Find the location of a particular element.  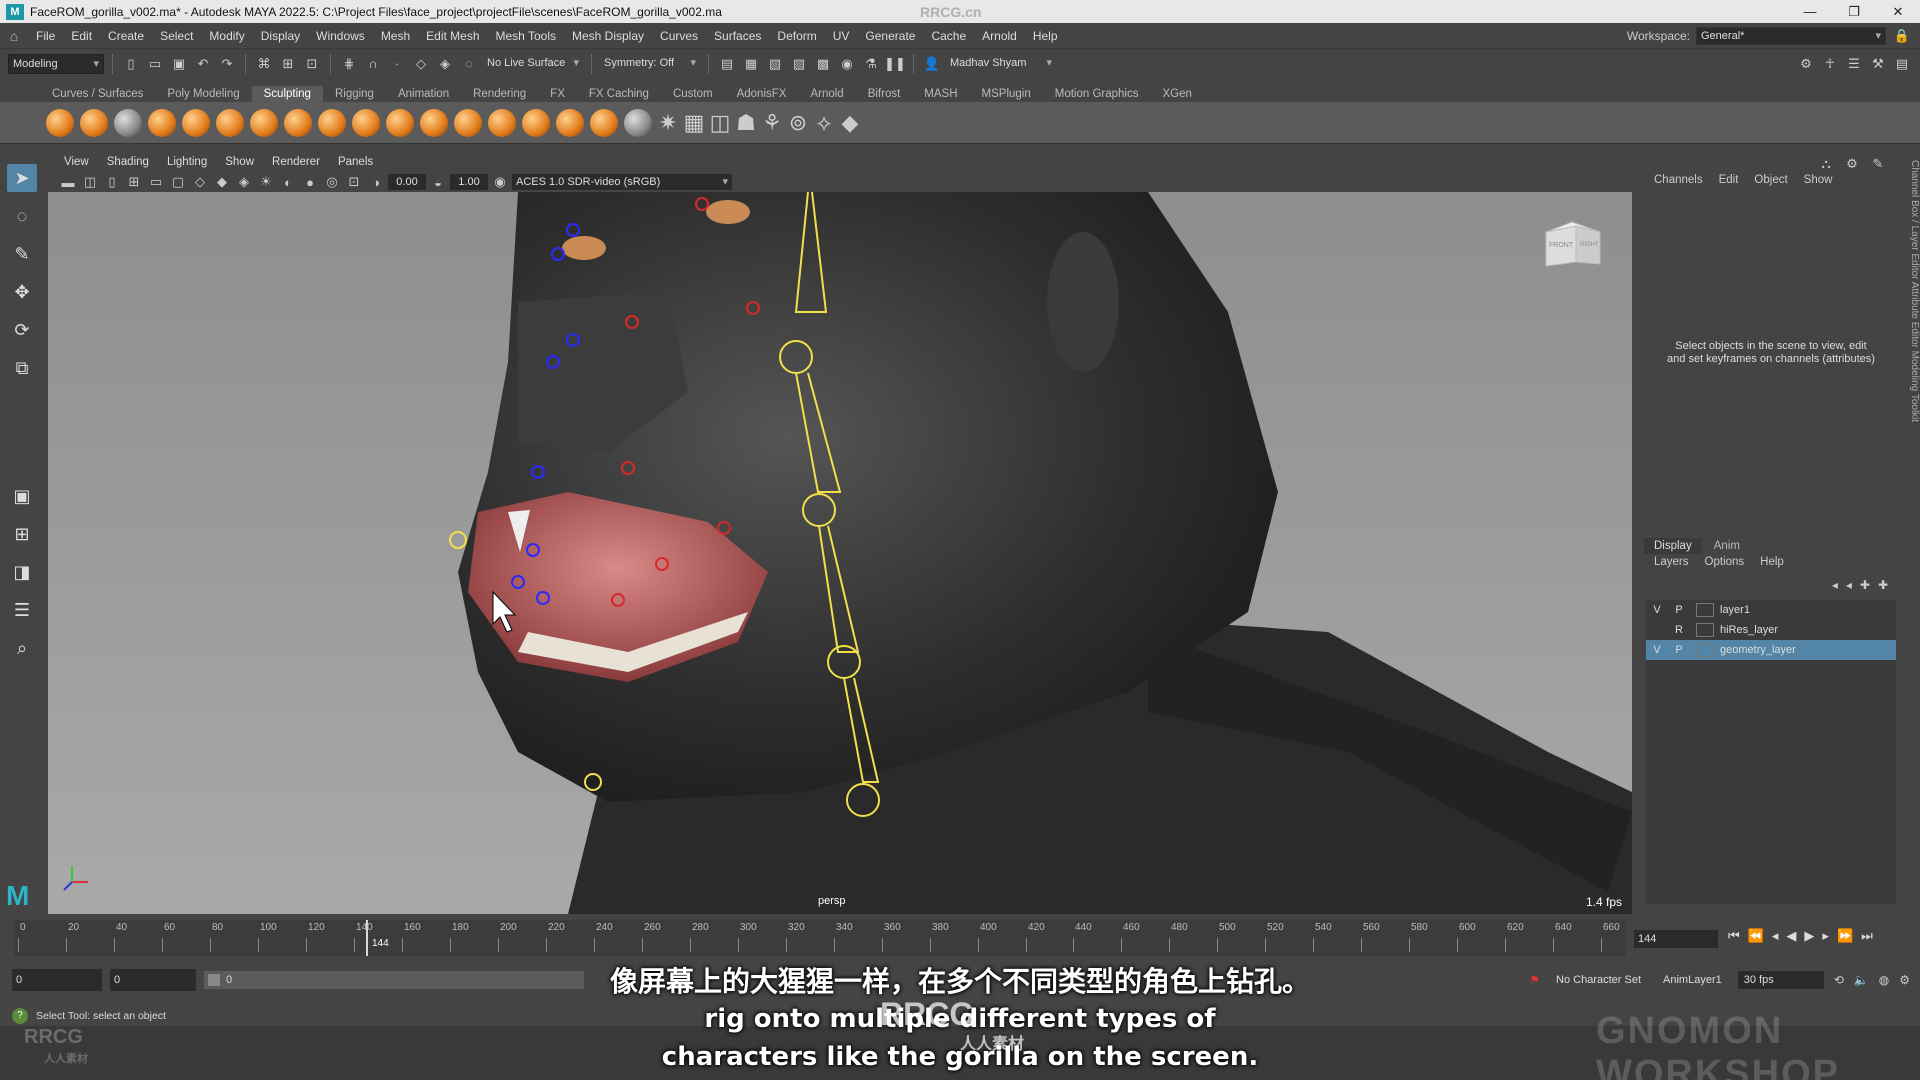

sculpt-grid-icon: ▦ is located at coordinates (694, 122).